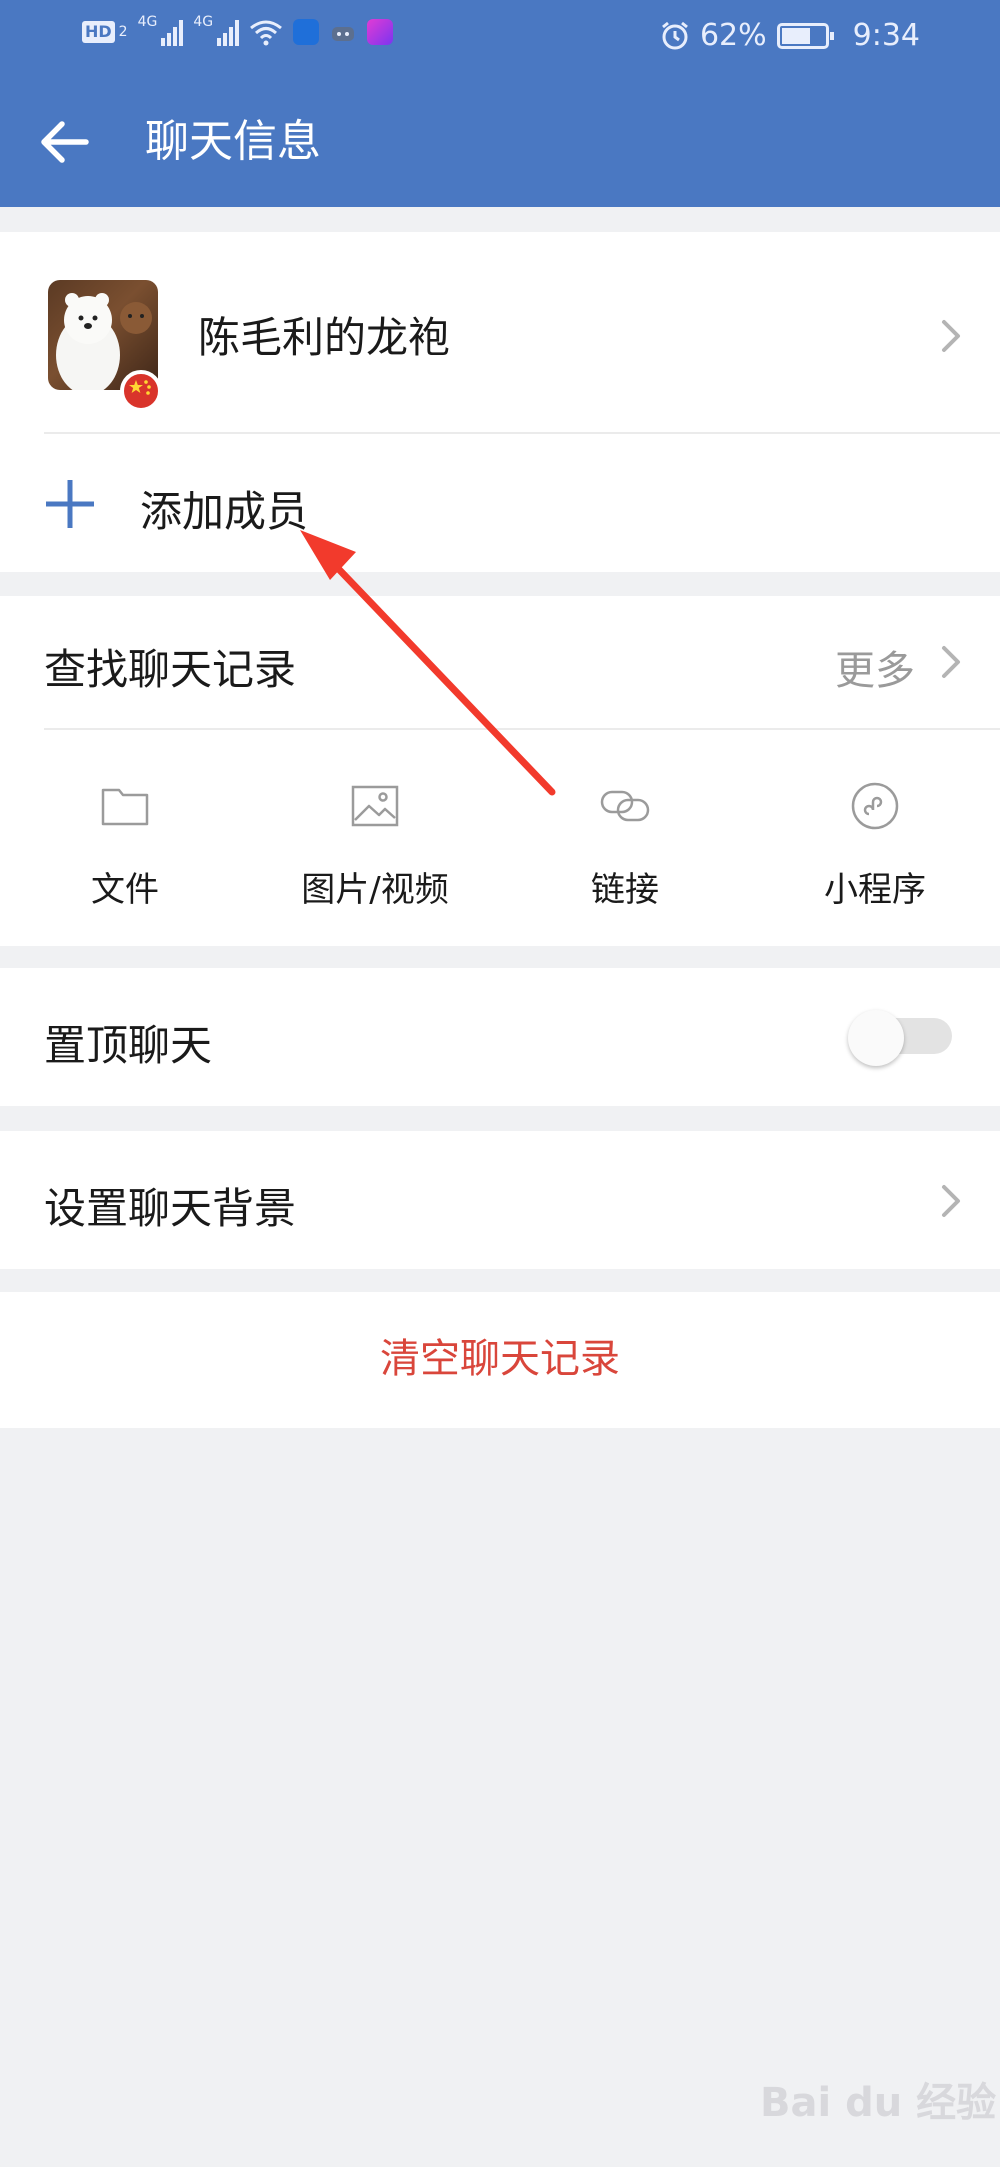 The width and height of the screenshot is (1000, 2167). I want to click on app-header: HD 2 4G 4G 62% 9:34 聊天信息, so click(500, 103).